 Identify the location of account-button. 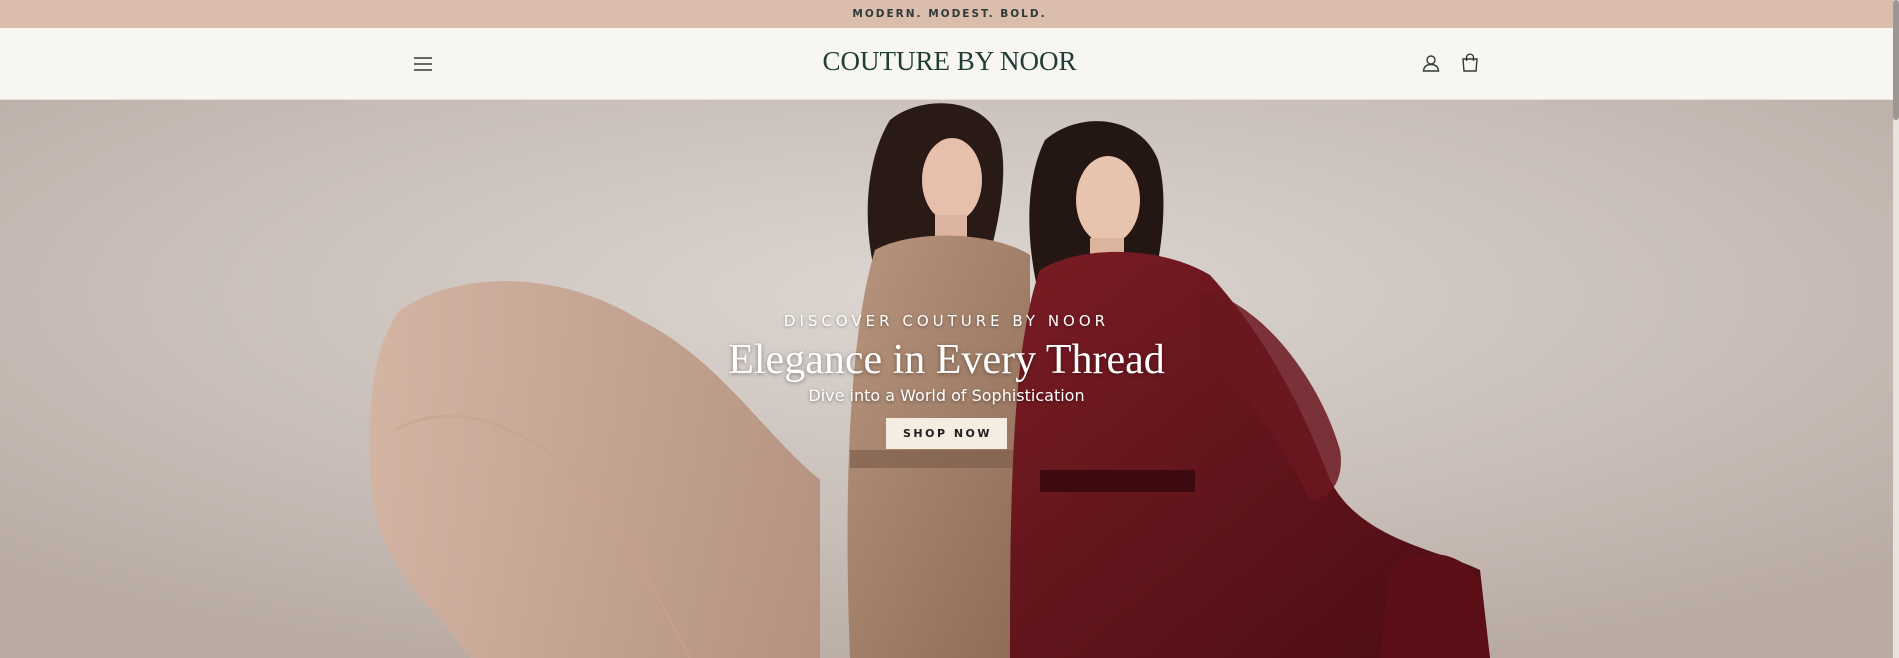
(1431, 63).